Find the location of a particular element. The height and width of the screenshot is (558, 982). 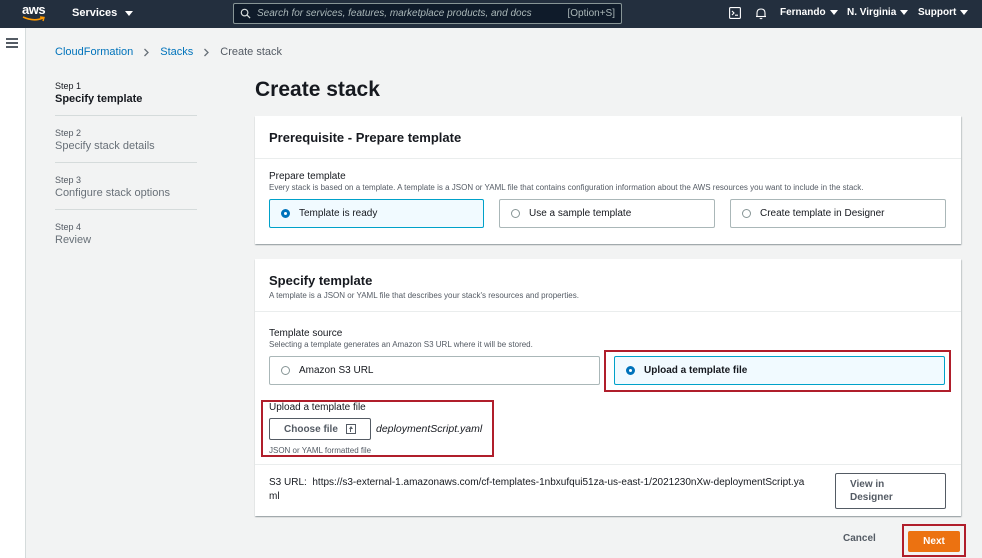

view-in-designer-button: View in Designer is located at coordinates (890, 491).